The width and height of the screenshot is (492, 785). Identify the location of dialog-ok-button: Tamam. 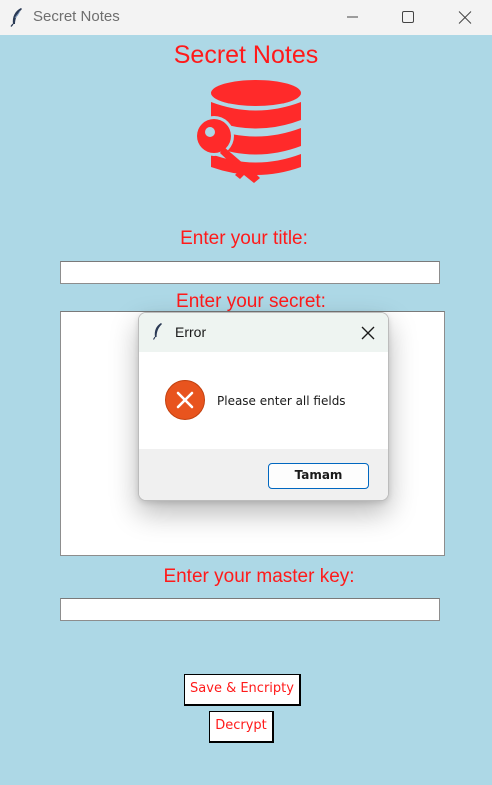
(318, 476).